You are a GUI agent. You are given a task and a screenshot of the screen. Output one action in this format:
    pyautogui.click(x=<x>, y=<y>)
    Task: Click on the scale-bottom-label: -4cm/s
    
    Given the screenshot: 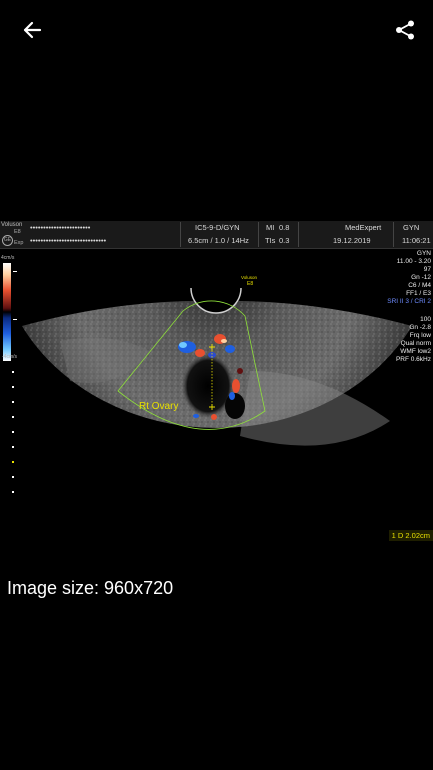 What is the action you would take?
    pyautogui.click(x=9, y=357)
    